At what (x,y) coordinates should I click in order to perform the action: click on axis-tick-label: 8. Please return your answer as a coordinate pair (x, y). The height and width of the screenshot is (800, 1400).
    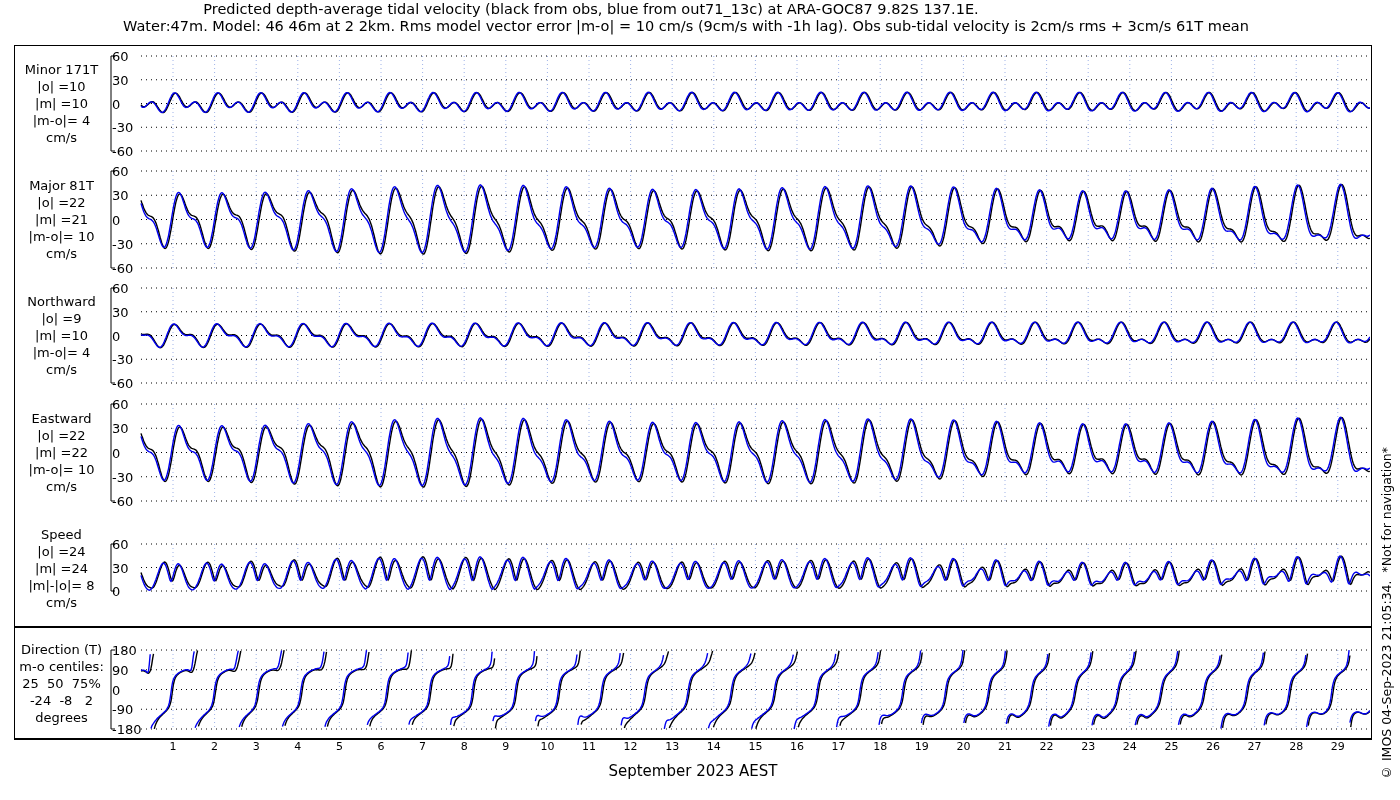
    Looking at the image, I should click on (464, 746).